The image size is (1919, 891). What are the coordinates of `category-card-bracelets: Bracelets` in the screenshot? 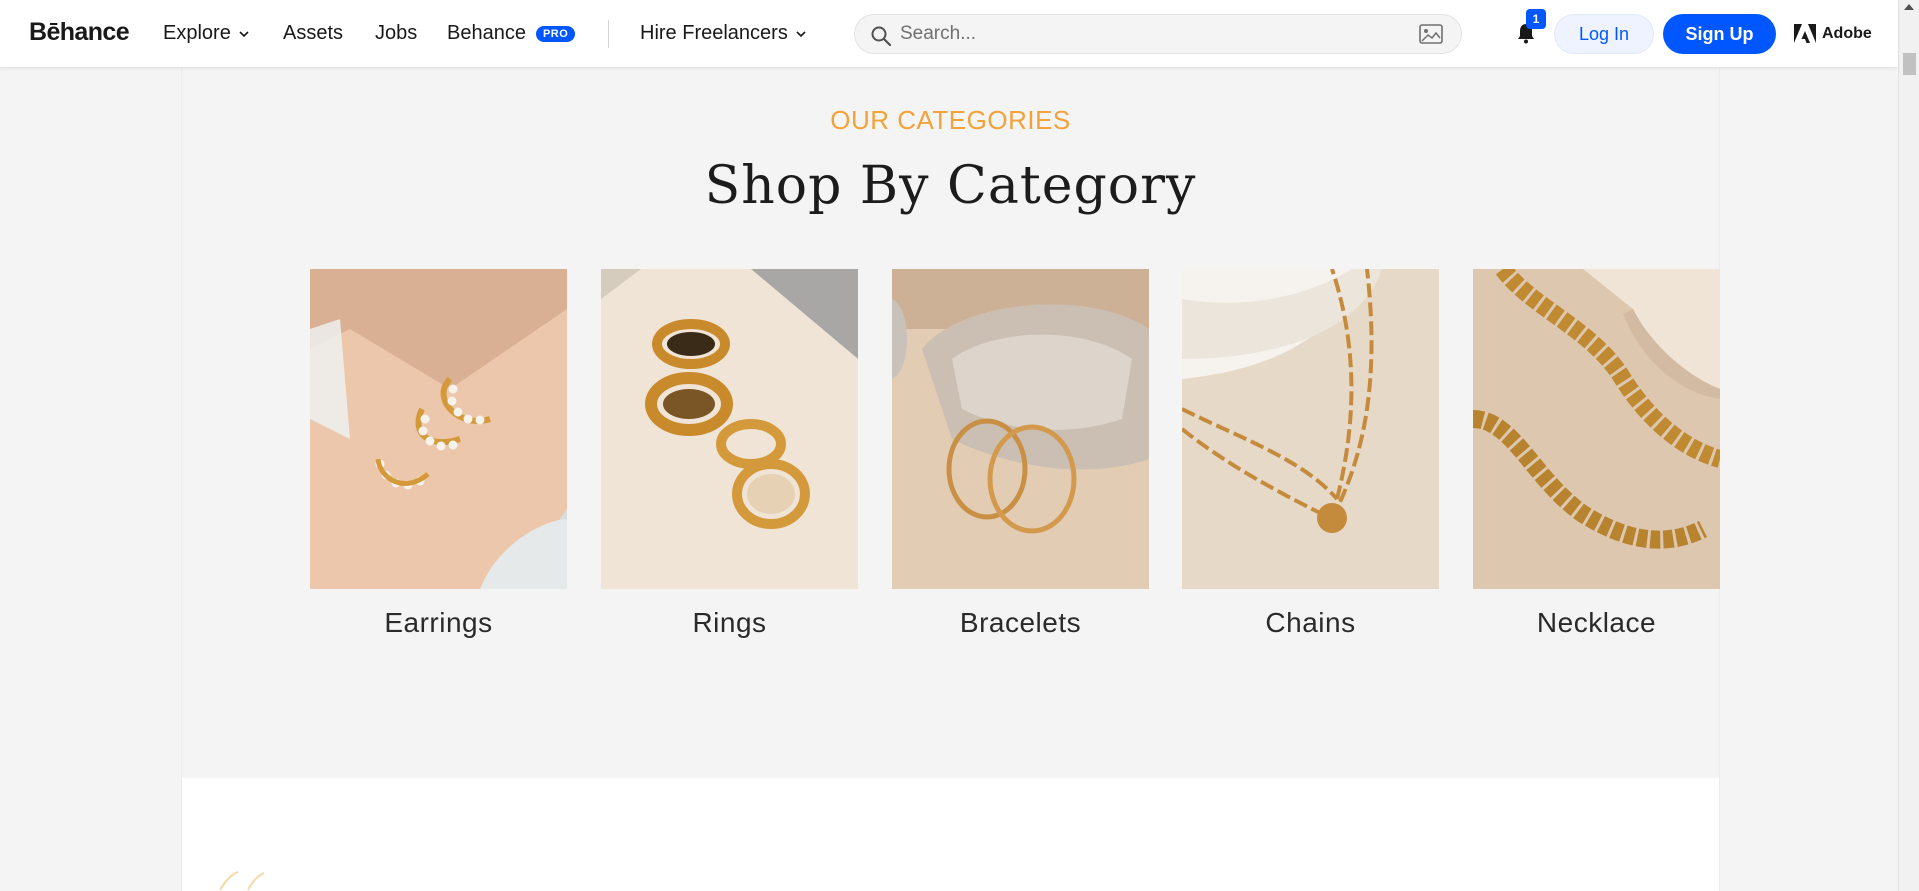 It's located at (1020, 454).